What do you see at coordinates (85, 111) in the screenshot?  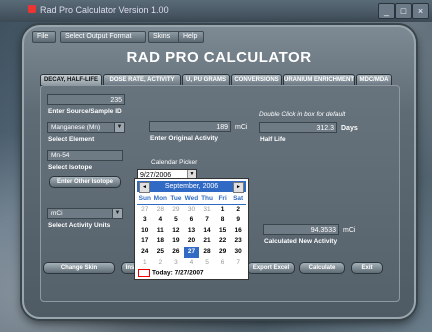 I see `source-id-label: Enter Source/Sample ID` at bounding box center [85, 111].